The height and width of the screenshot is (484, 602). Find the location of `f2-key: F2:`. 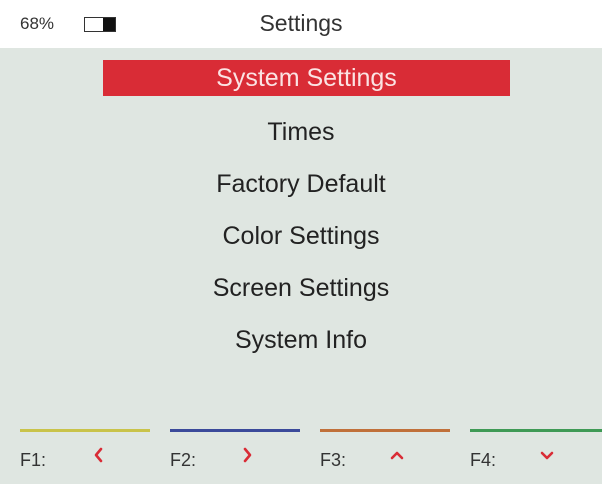

f2-key: F2: is located at coordinates (225, 455).